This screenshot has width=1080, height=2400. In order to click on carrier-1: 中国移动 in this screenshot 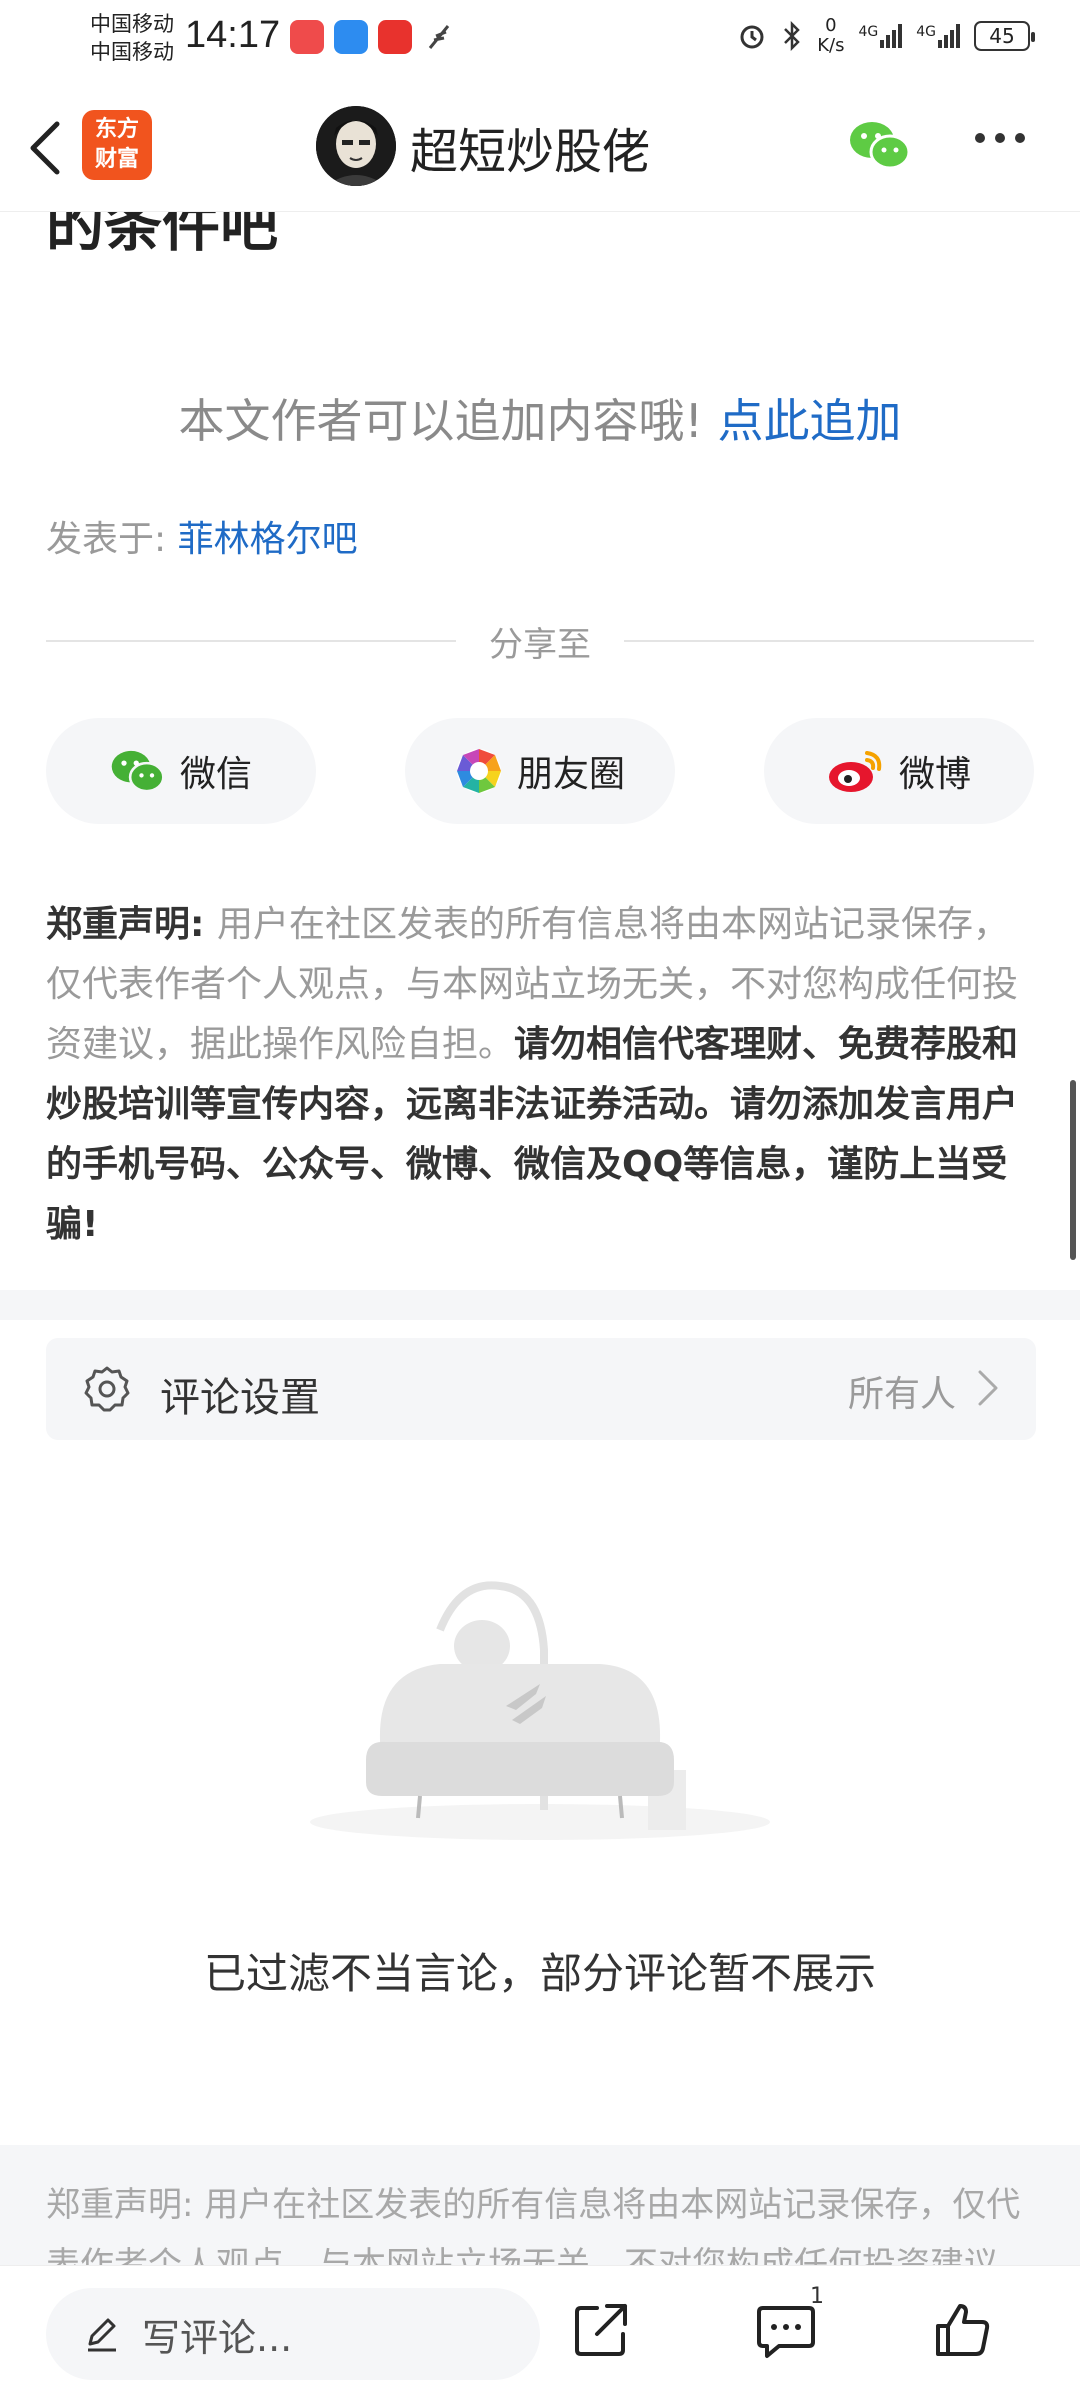, I will do `click(132, 24)`.